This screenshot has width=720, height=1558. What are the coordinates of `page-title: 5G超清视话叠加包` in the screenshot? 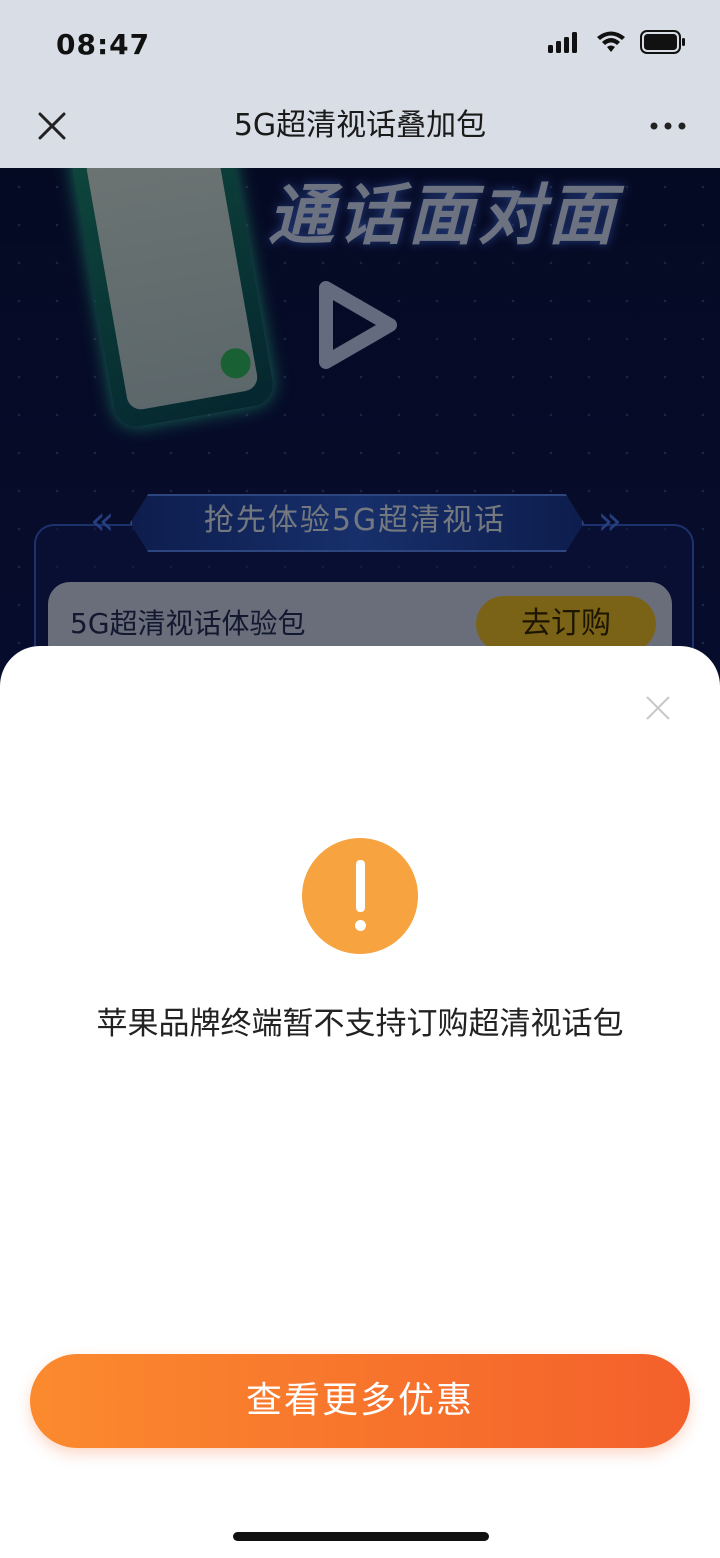 It's located at (360, 125).